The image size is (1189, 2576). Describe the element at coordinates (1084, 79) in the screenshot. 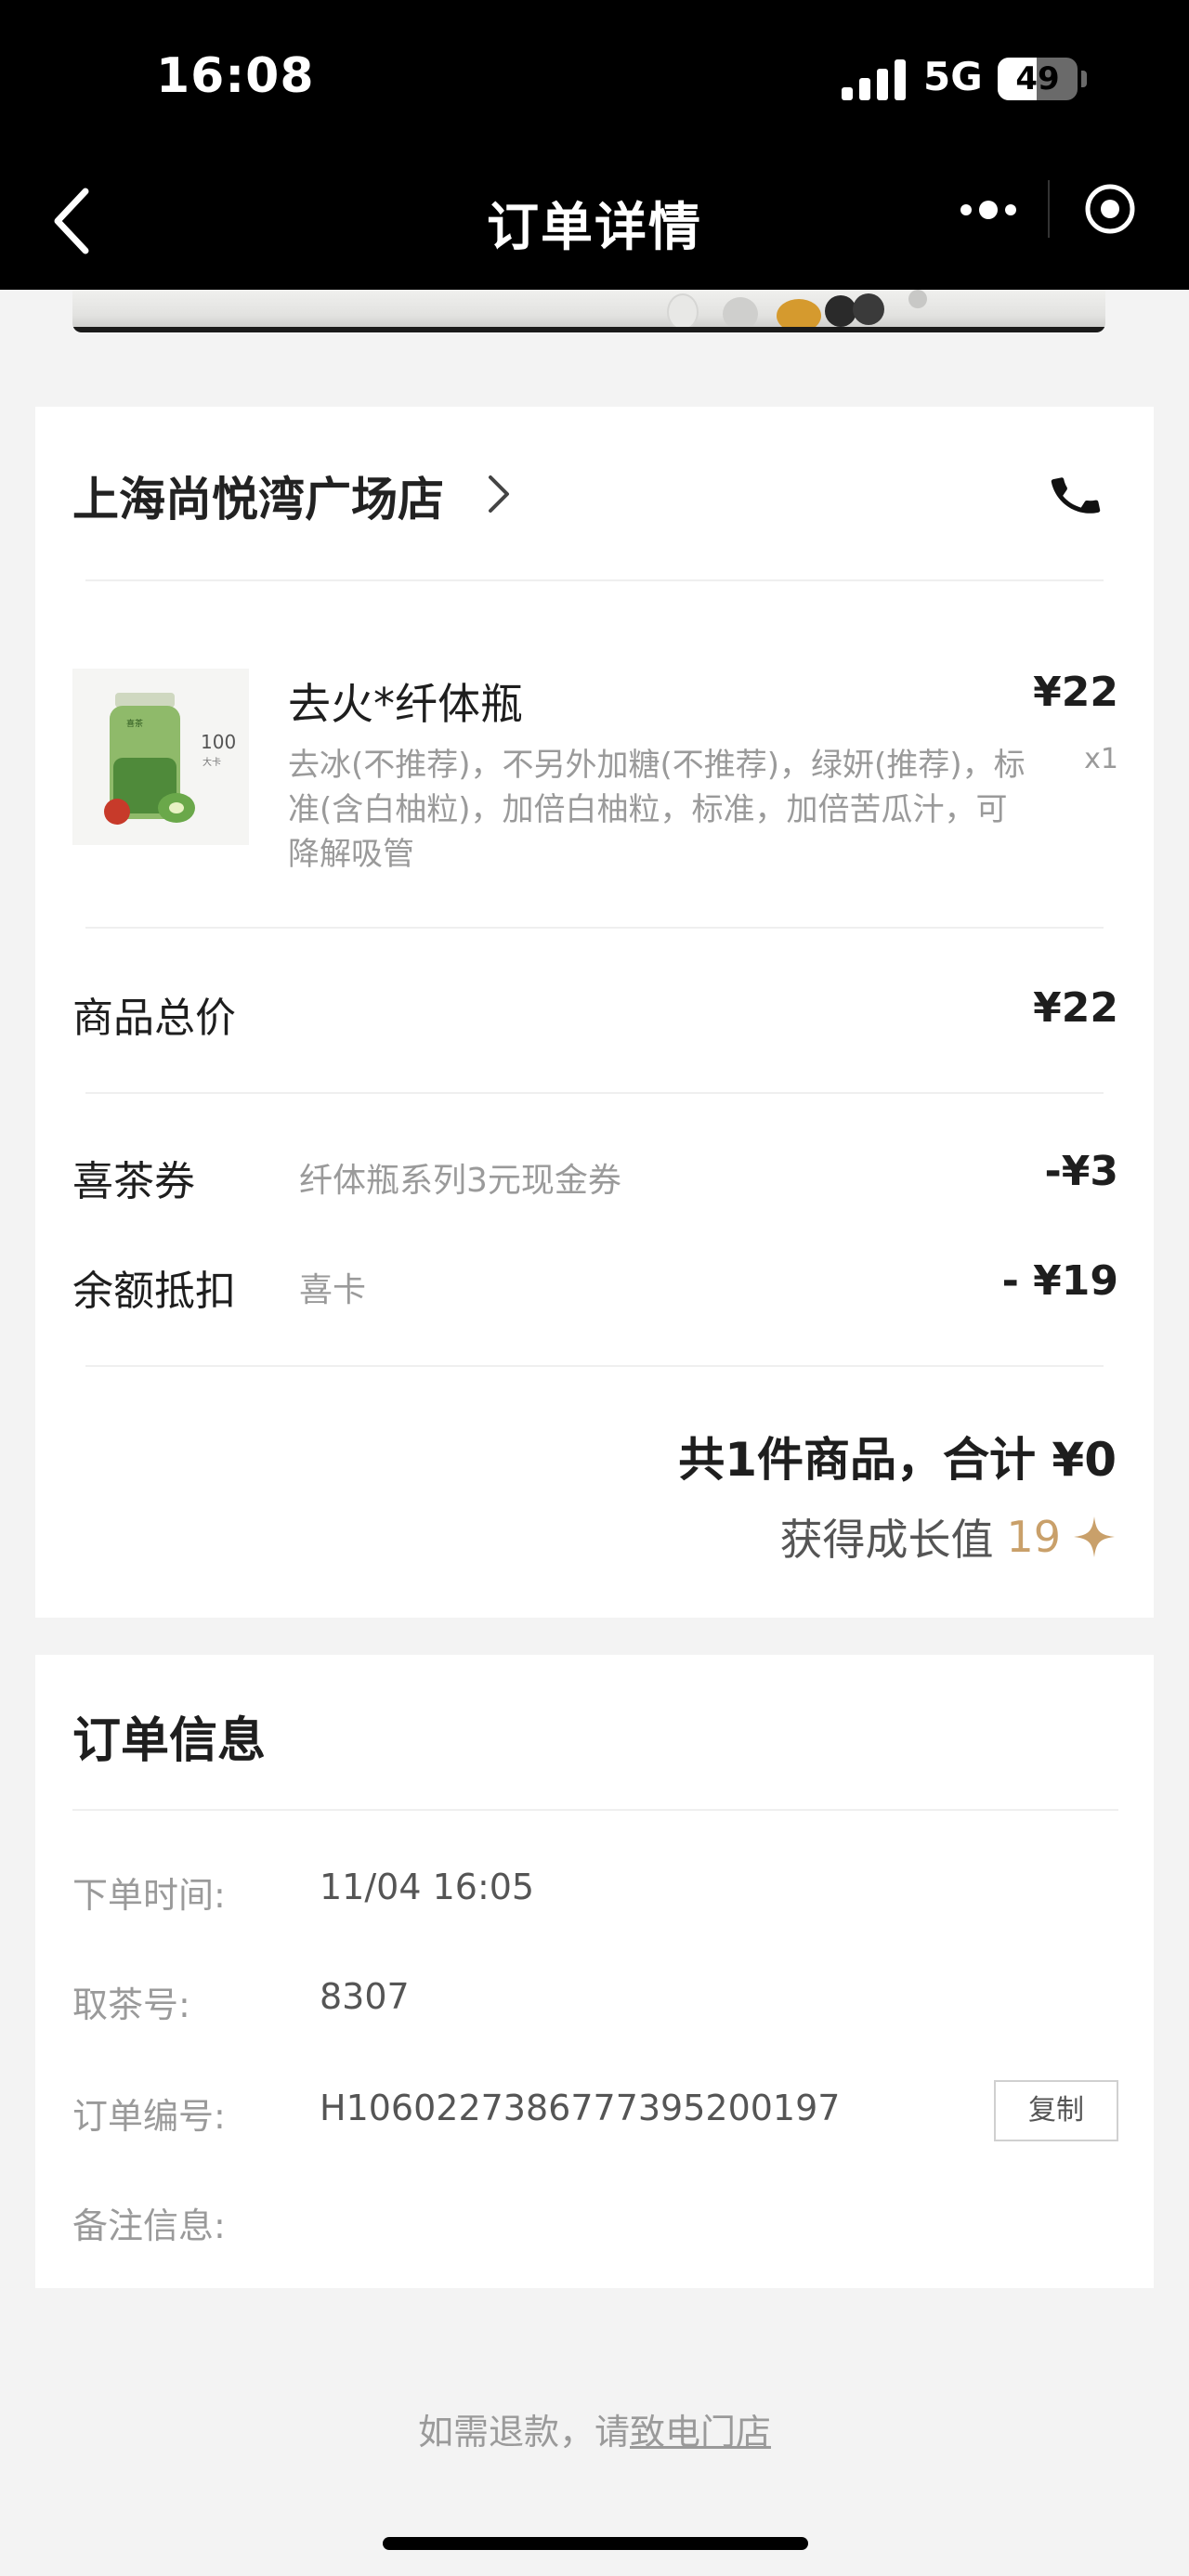

I see `battery-cap` at that location.